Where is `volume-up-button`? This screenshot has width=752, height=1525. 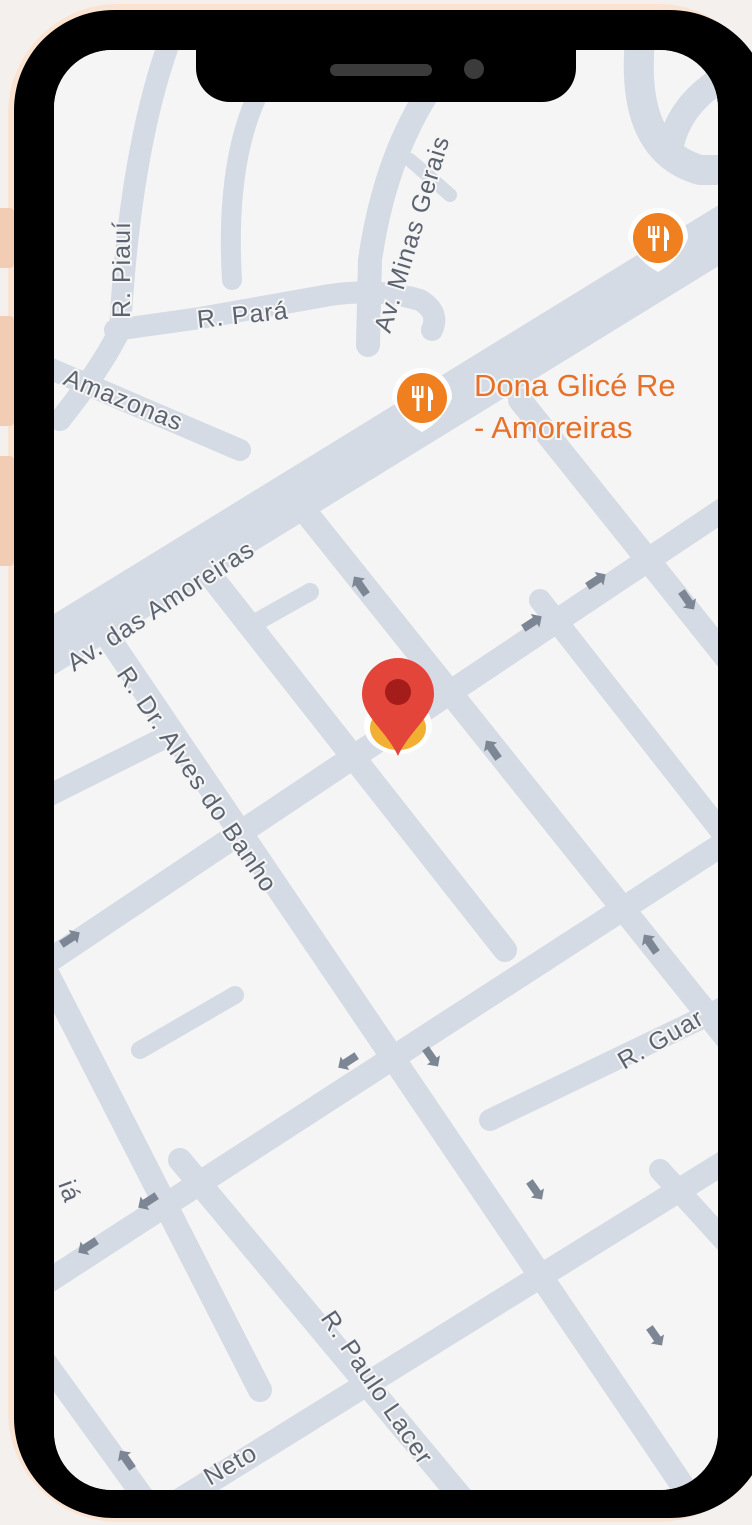
volume-up-button is located at coordinates (7, 371).